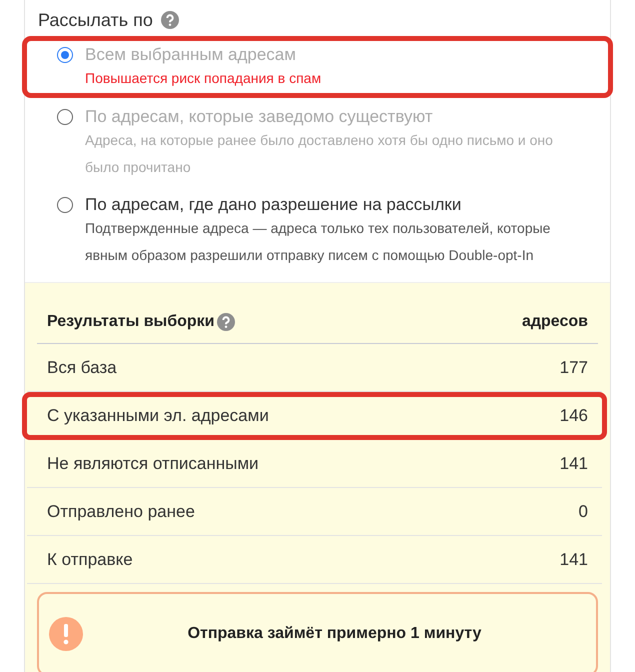 Image resolution: width=635 pixels, height=672 pixels. What do you see at coordinates (153, 464) in the screenshot?
I see `table-cell: Не являются отписанными` at bounding box center [153, 464].